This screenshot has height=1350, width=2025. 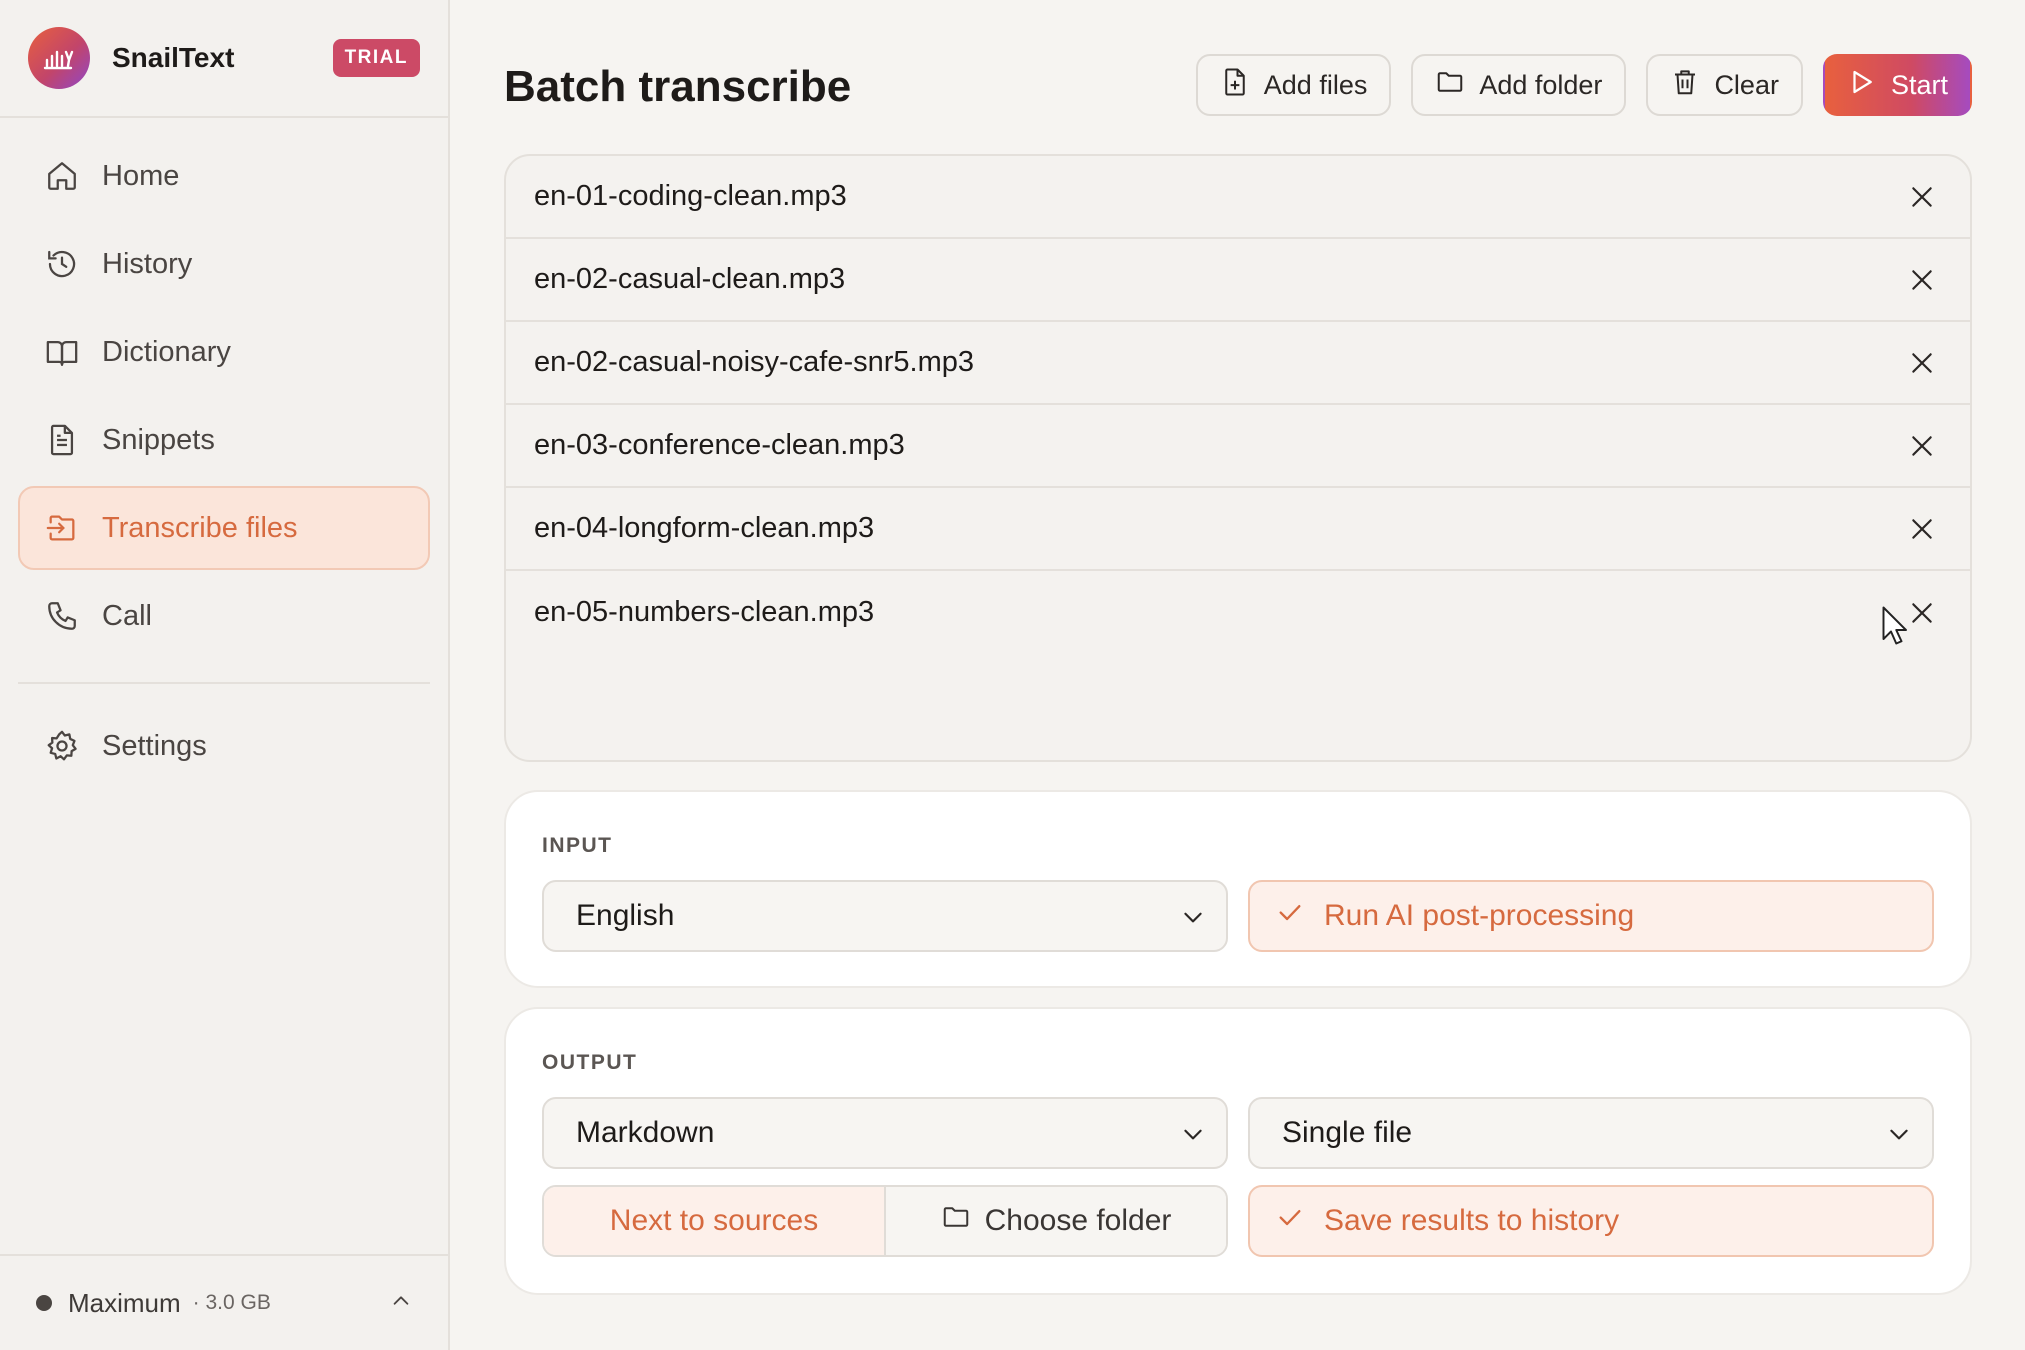 What do you see at coordinates (224, 176) in the screenshot?
I see `sidebar-item-home: Home` at bounding box center [224, 176].